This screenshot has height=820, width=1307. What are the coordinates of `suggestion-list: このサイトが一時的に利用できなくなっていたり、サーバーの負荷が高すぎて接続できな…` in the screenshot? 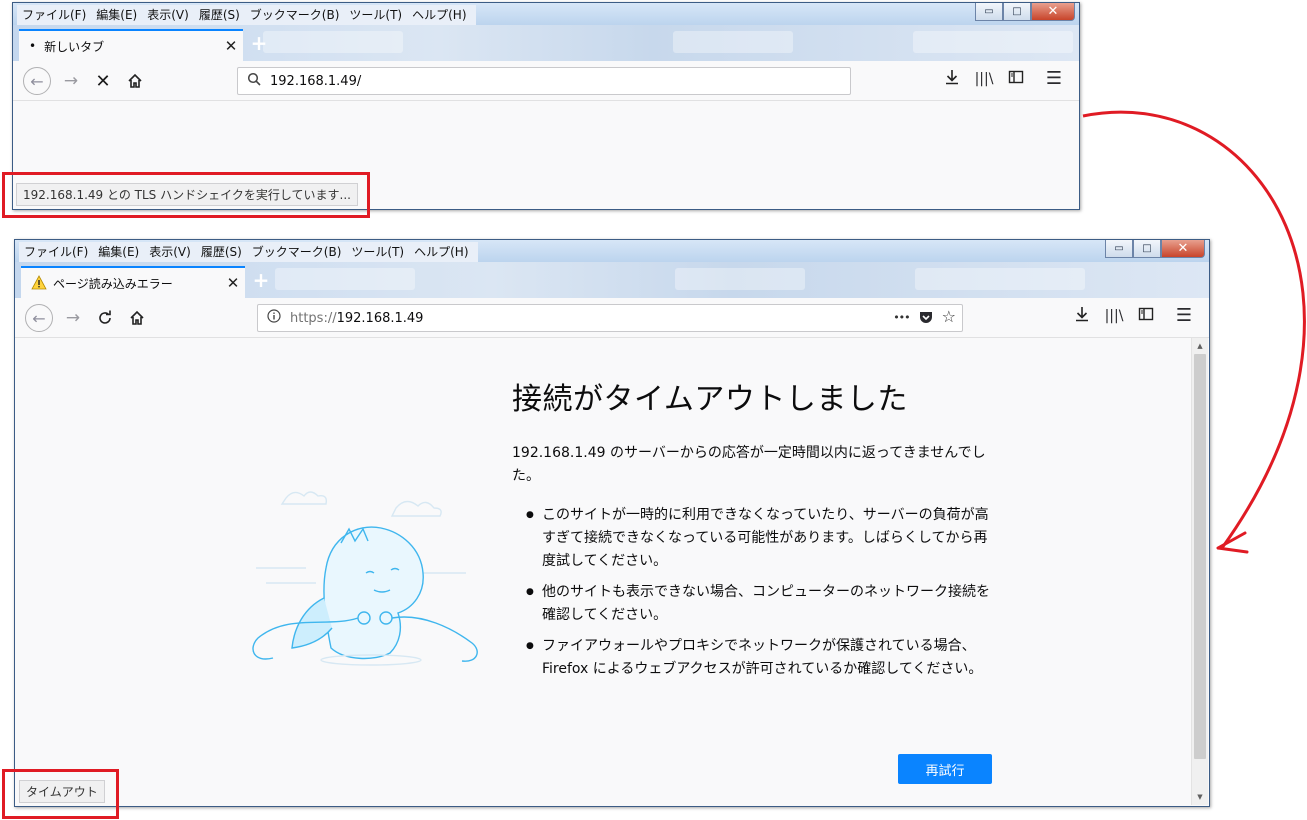 It's located at (760, 596).